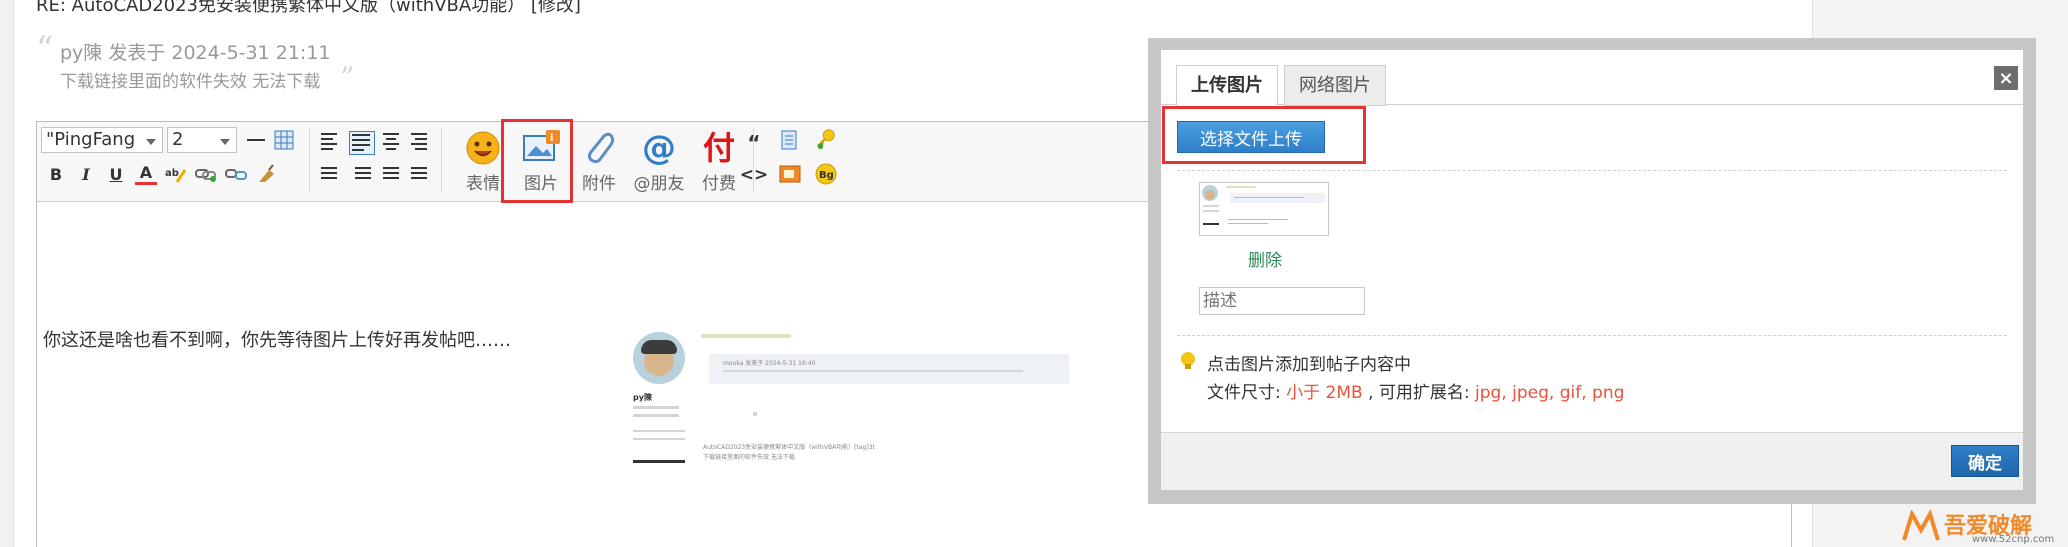 The height and width of the screenshot is (547, 2068). Describe the element at coordinates (1921, 525) in the screenshot. I see `watermark-logo-icon` at that location.